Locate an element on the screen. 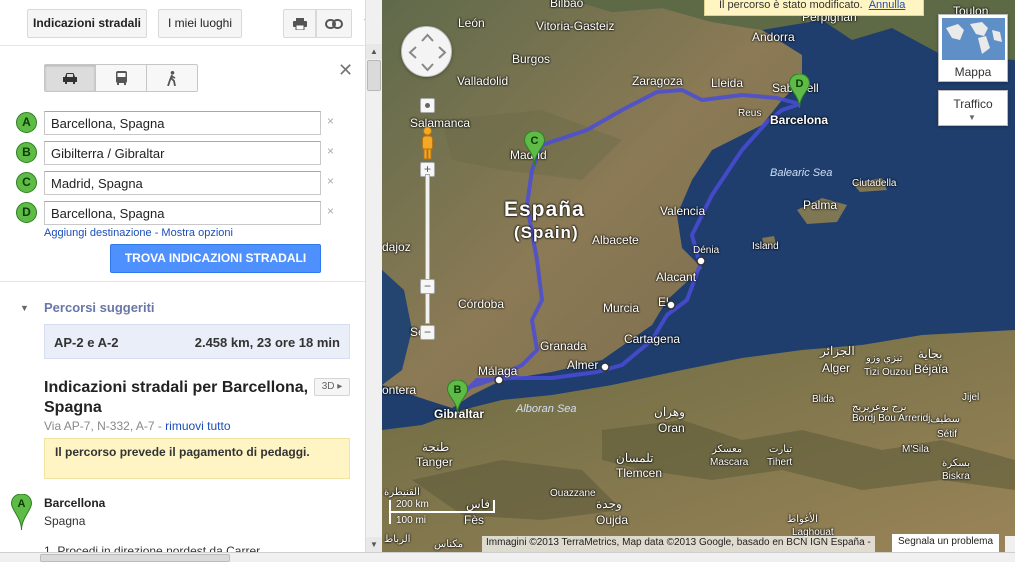  collapse-triangle-icon: ▼ is located at coordinates (24, 308).